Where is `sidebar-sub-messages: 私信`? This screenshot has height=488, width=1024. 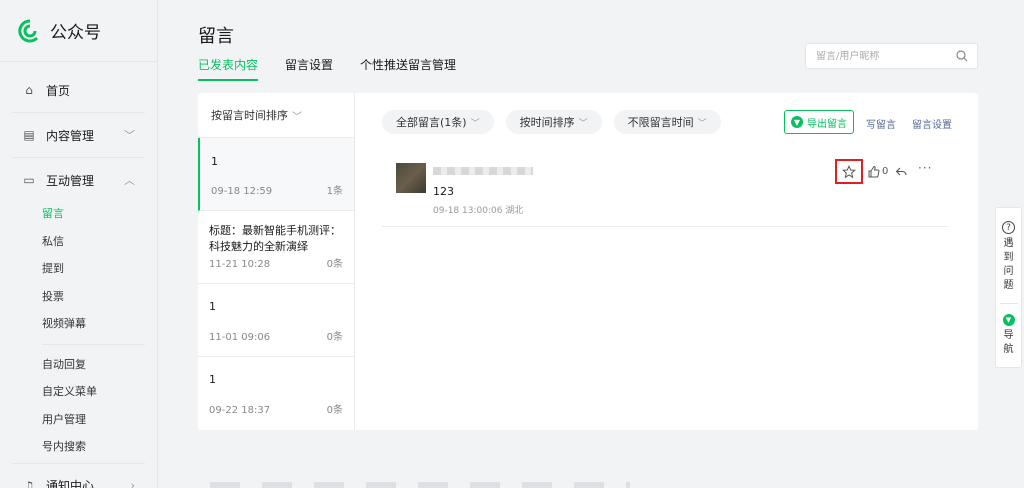
sidebar-sub-messages: 私信 is located at coordinates (78, 242).